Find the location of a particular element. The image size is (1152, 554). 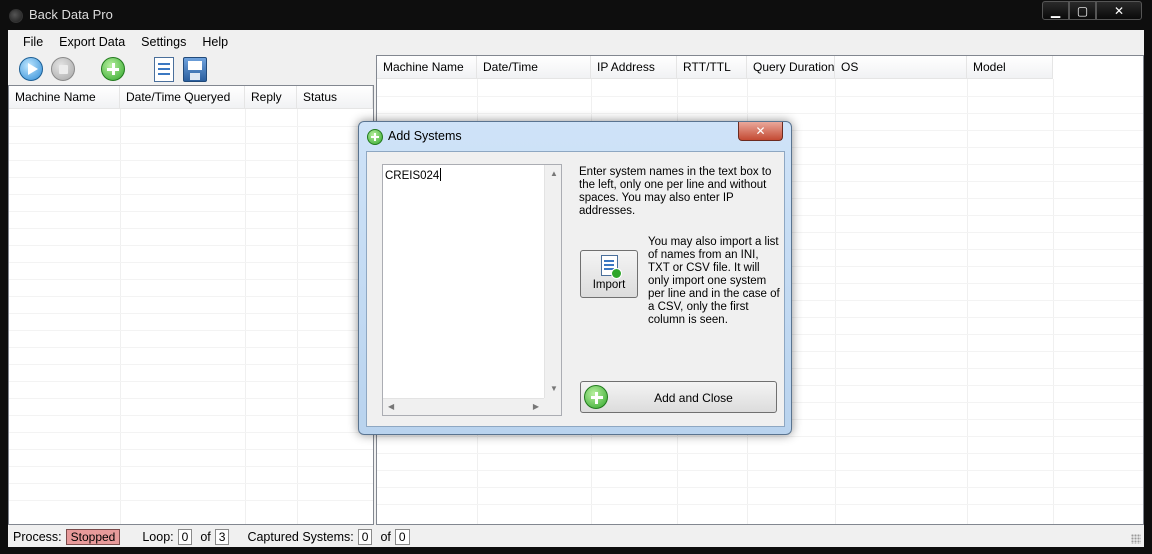

horizontal-scrollbar: ◀ ▶ is located at coordinates (463, 406).